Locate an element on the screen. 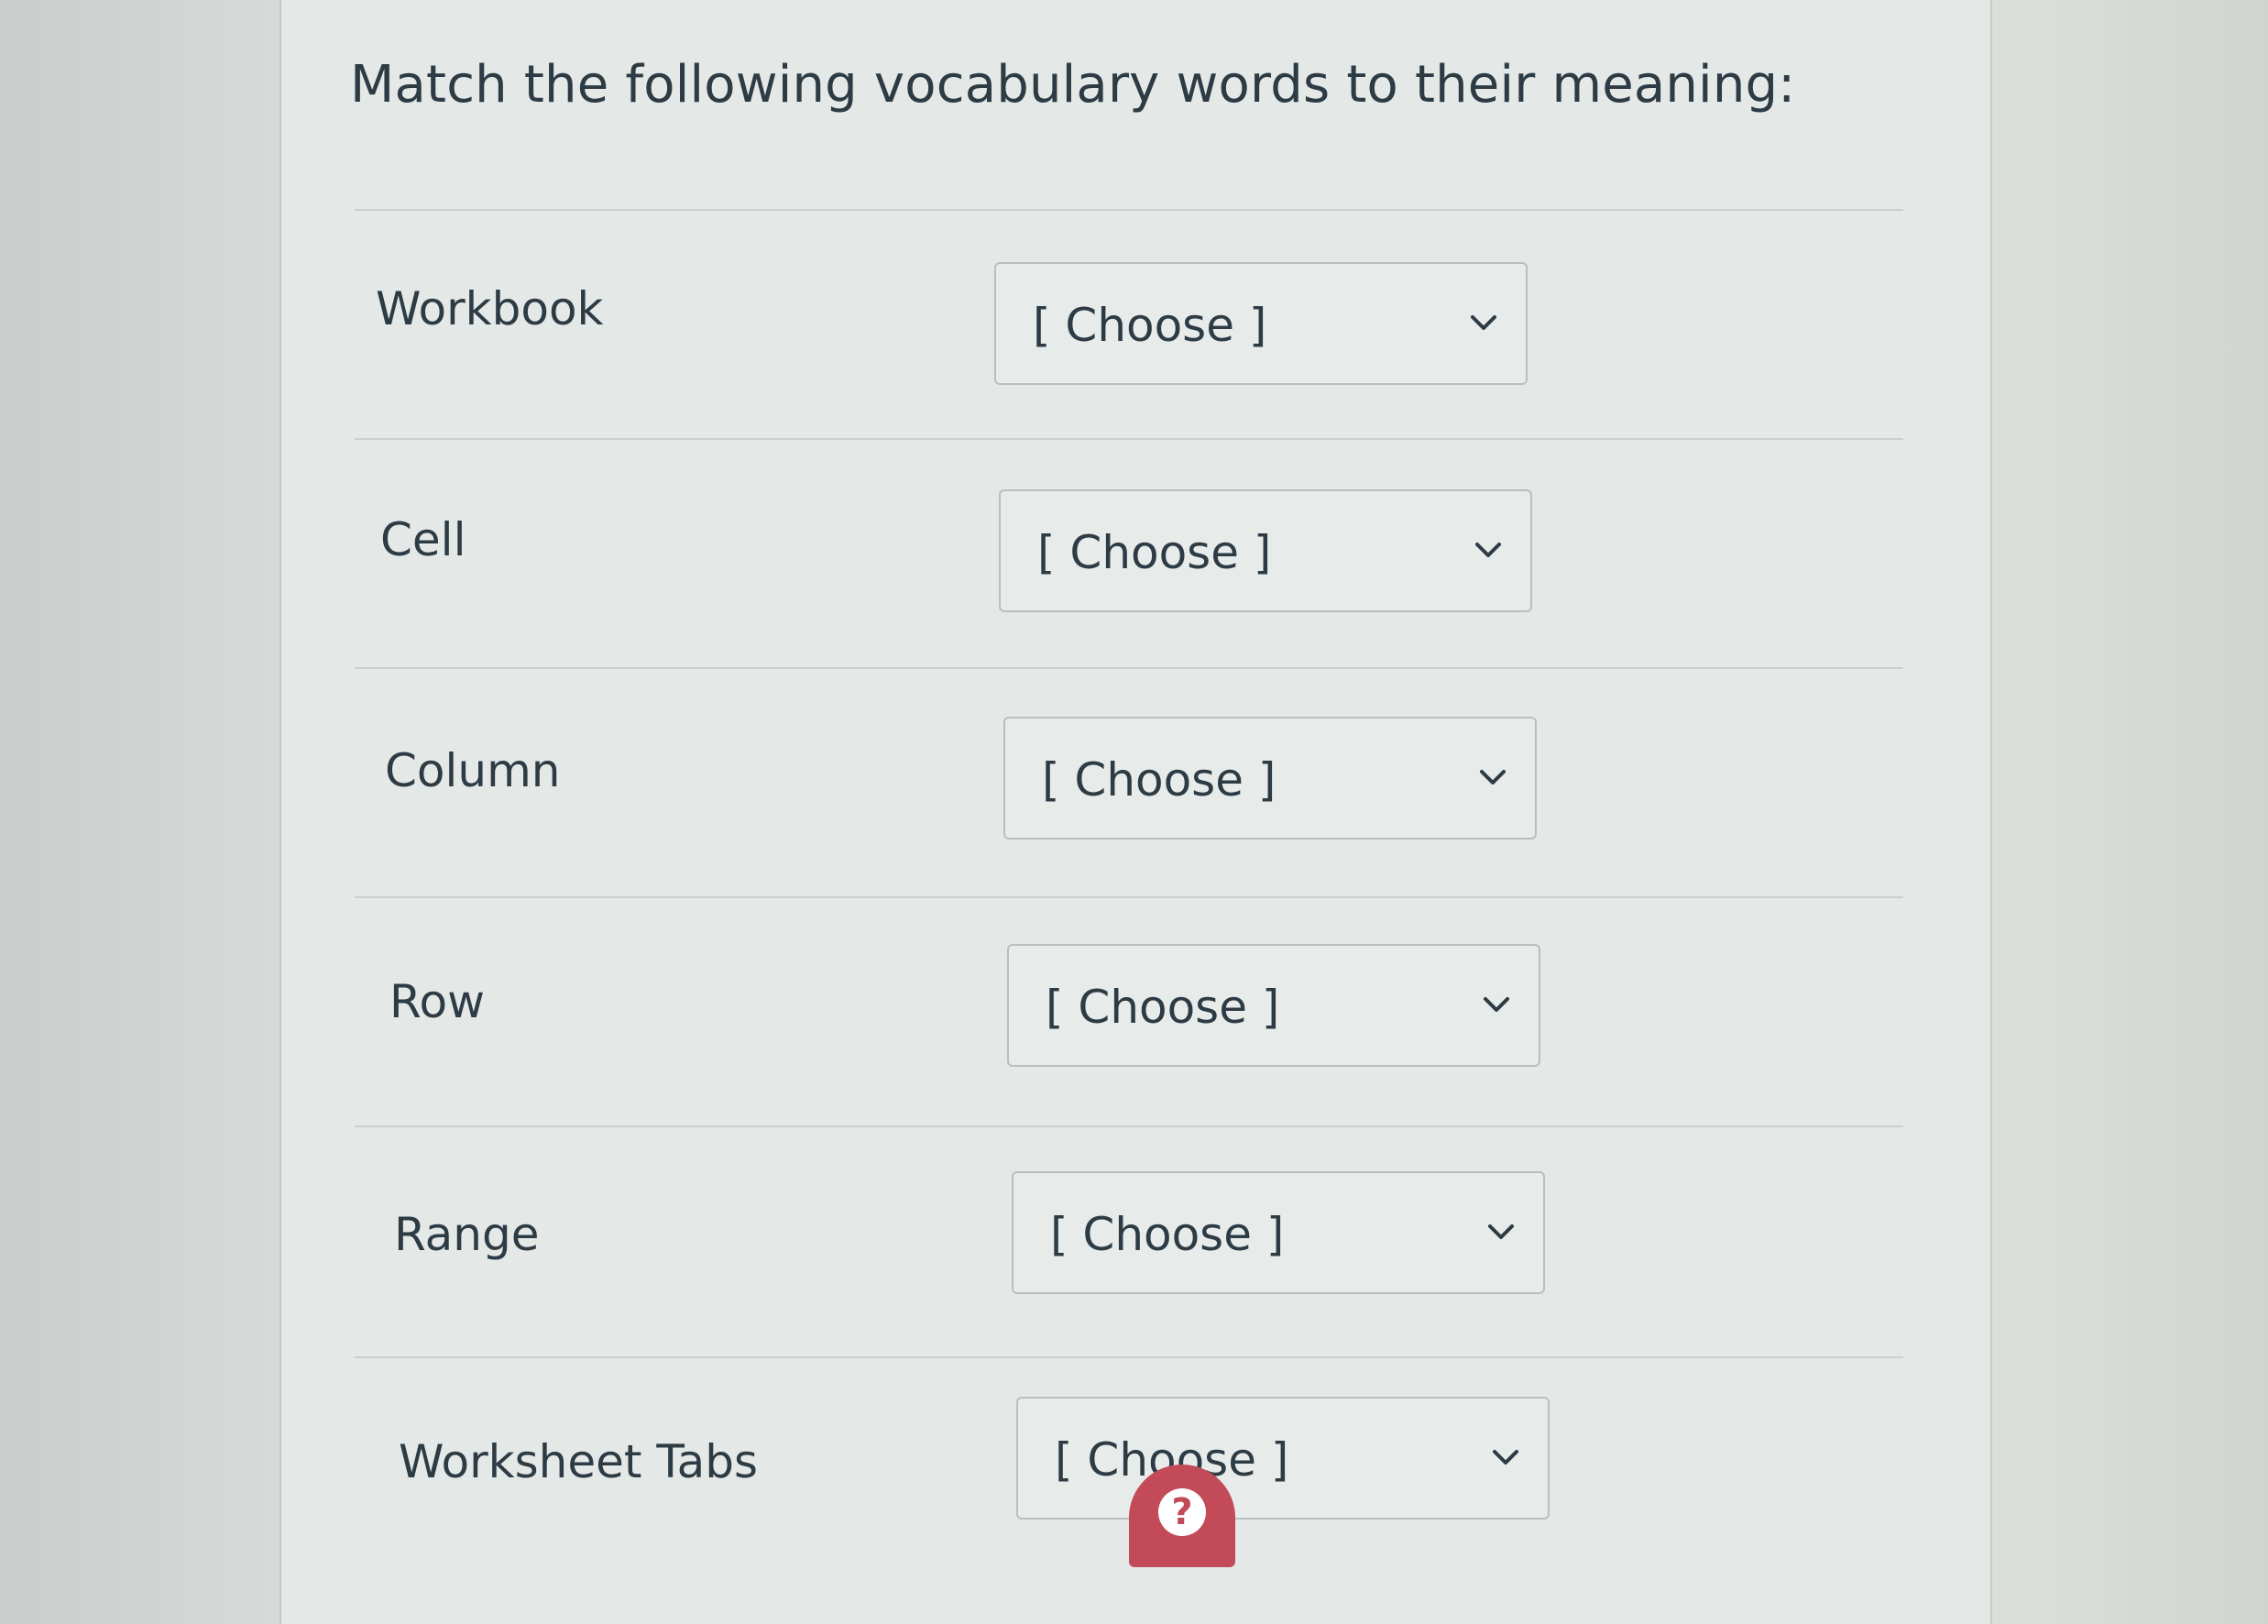 This screenshot has width=2268, height=1624. row-label-column: Column is located at coordinates (473, 770).